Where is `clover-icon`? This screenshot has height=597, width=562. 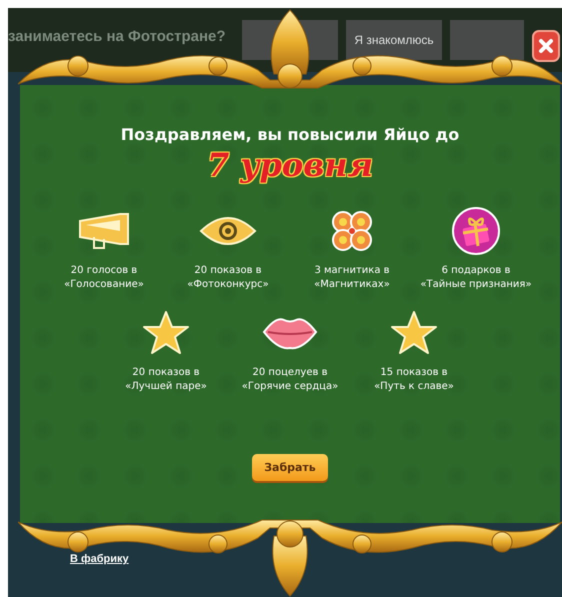 clover-icon is located at coordinates (352, 231).